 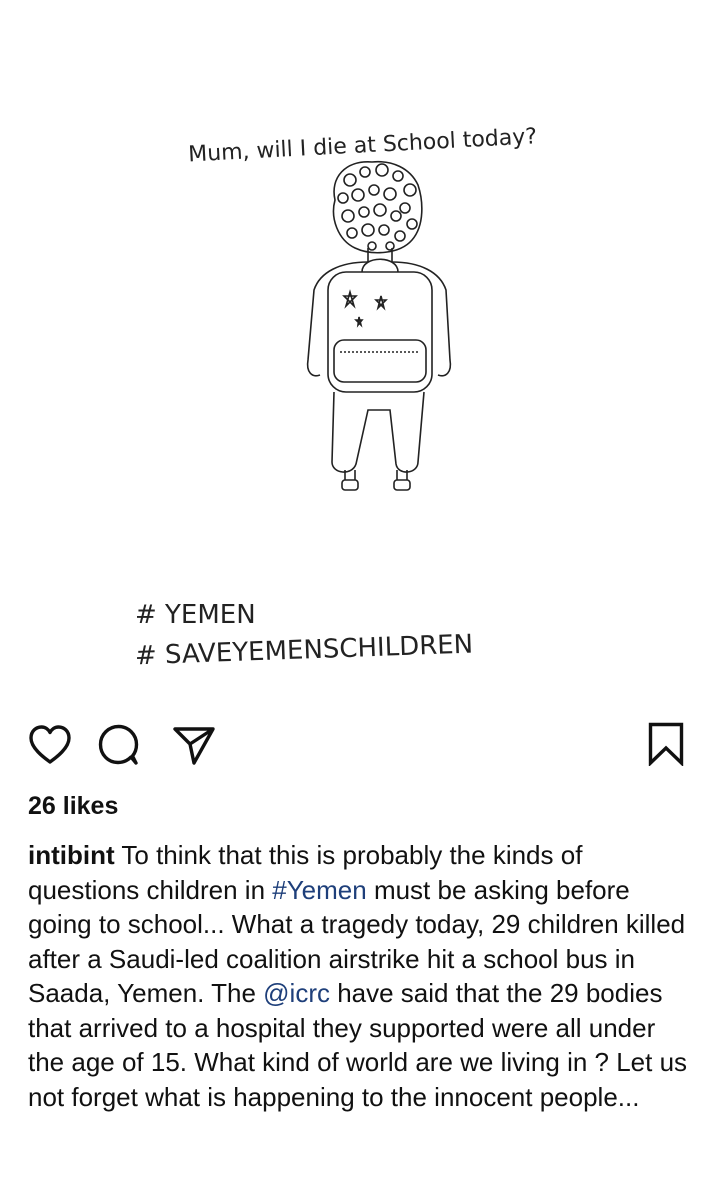 I want to click on caption-username: intibint, so click(x=71, y=855).